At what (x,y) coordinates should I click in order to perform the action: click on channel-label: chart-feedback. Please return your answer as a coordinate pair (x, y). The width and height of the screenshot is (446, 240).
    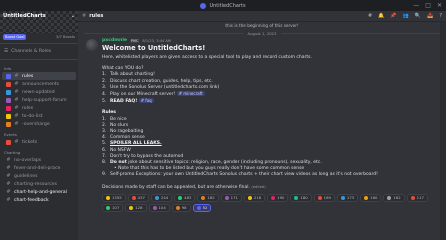
    Looking at the image, I should click on (31, 200).